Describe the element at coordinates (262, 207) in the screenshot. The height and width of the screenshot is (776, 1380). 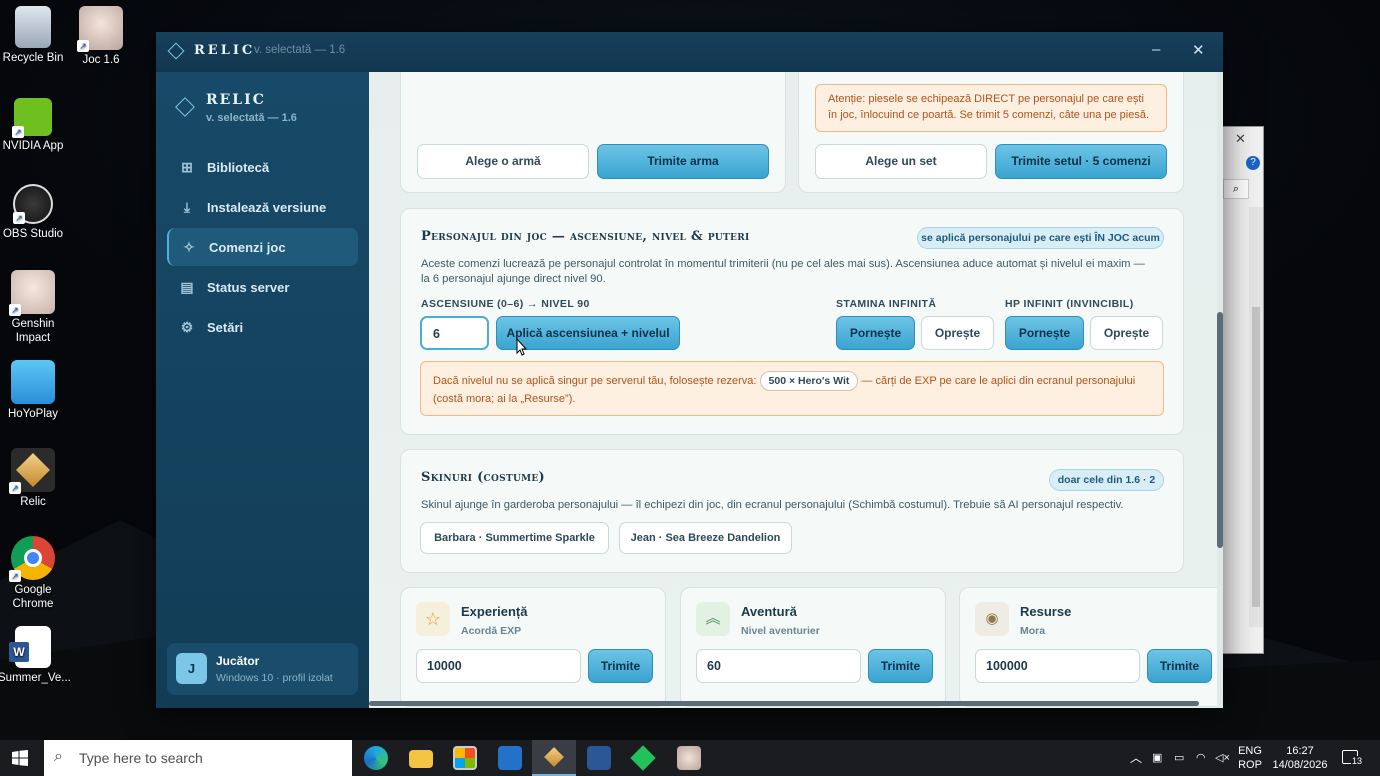
I see `sidebar-item-instaleaza: ⤓ Instalează versiune` at that location.